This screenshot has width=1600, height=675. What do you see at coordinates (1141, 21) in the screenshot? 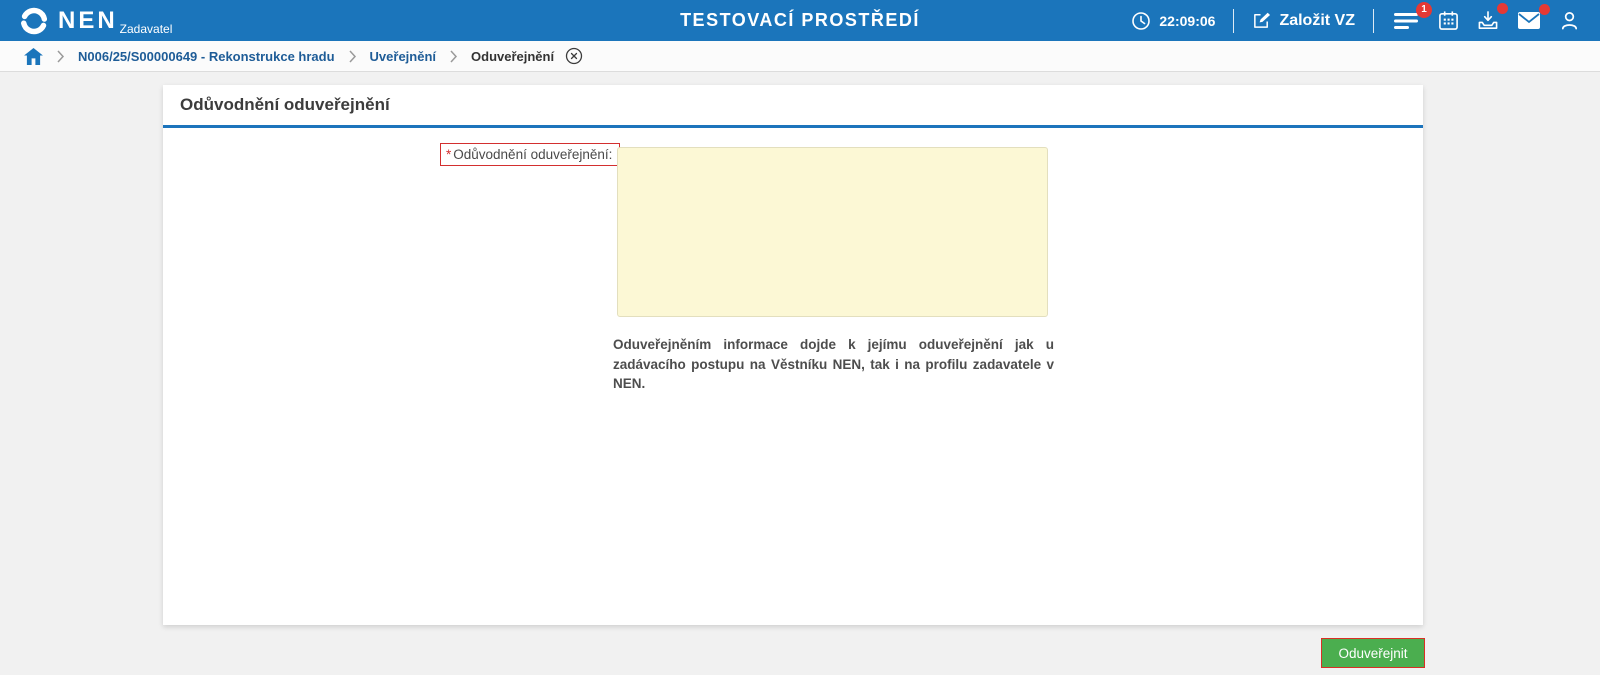
I see `clock-icon` at bounding box center [1141, 21].